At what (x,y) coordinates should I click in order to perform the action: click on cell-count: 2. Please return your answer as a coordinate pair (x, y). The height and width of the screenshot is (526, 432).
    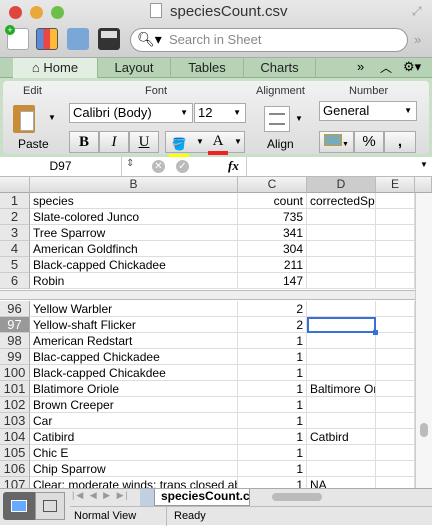
    Looking at the image, I should click on (272, 309).